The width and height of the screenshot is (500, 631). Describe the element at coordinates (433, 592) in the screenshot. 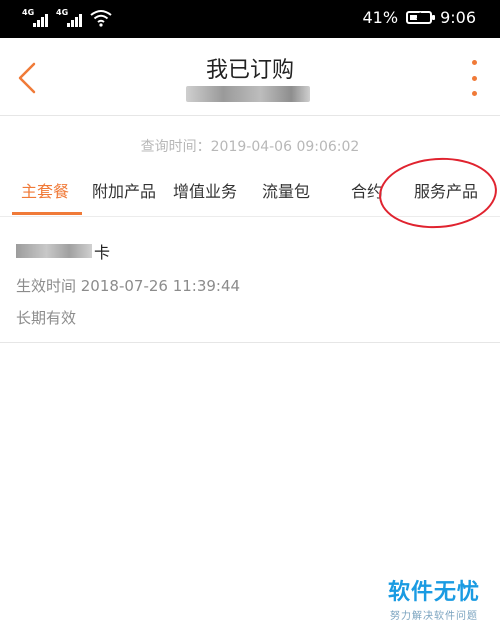

I see `watermark-title: 软件无忧` at that location.